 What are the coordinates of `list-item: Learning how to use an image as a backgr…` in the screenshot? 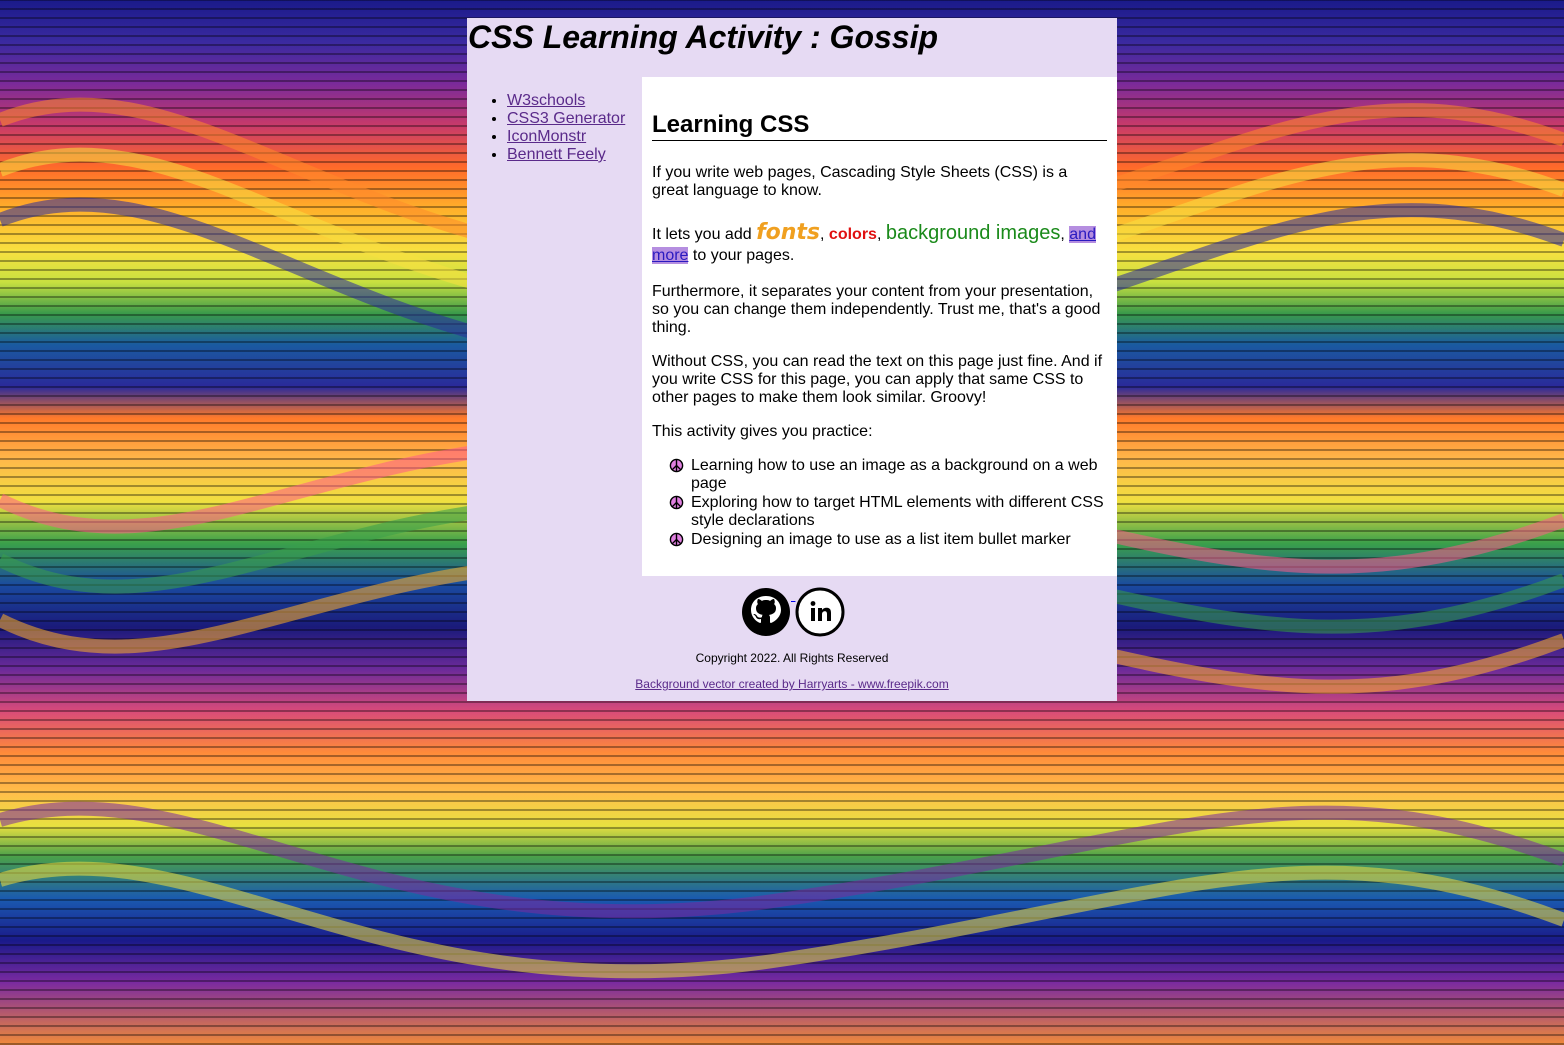 It's located at (889, 475).